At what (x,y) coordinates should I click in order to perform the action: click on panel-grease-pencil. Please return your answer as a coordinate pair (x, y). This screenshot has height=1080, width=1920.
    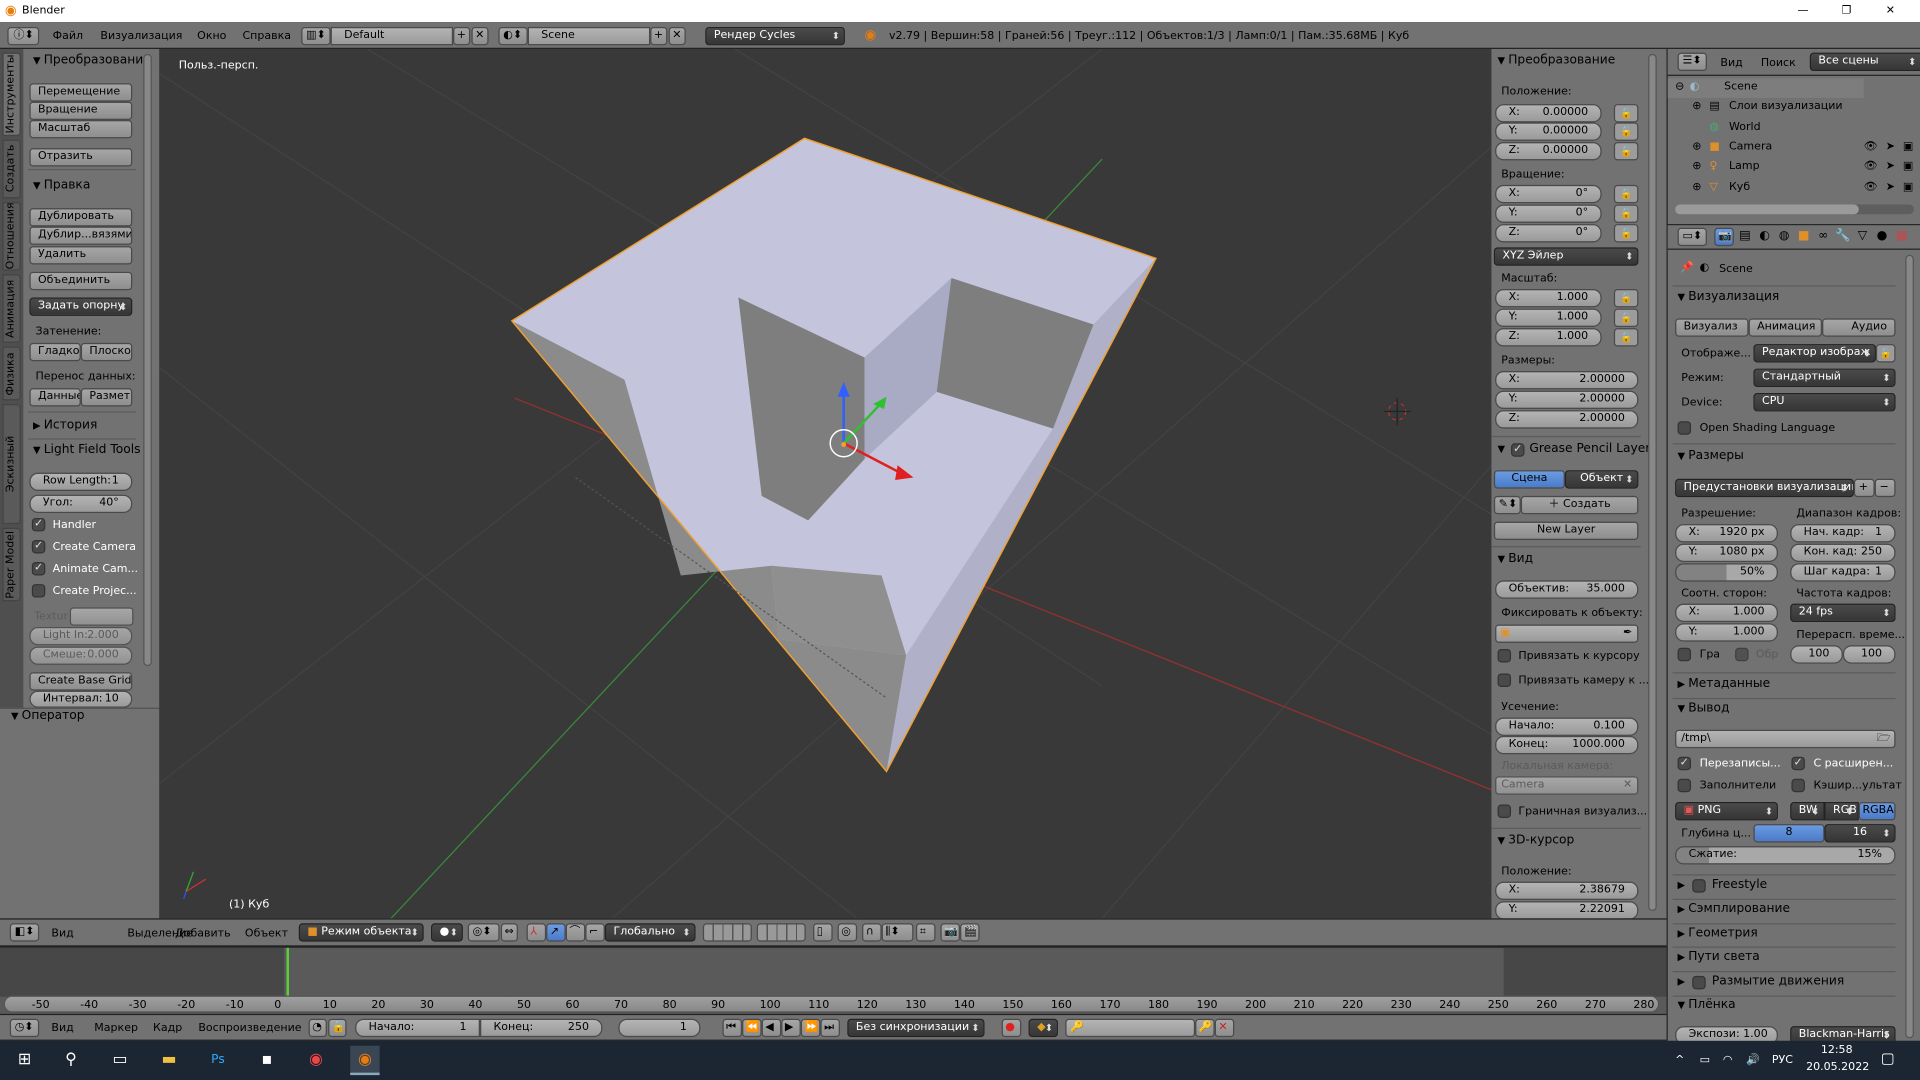
    Looking at the image, I should click on (1502, 448).